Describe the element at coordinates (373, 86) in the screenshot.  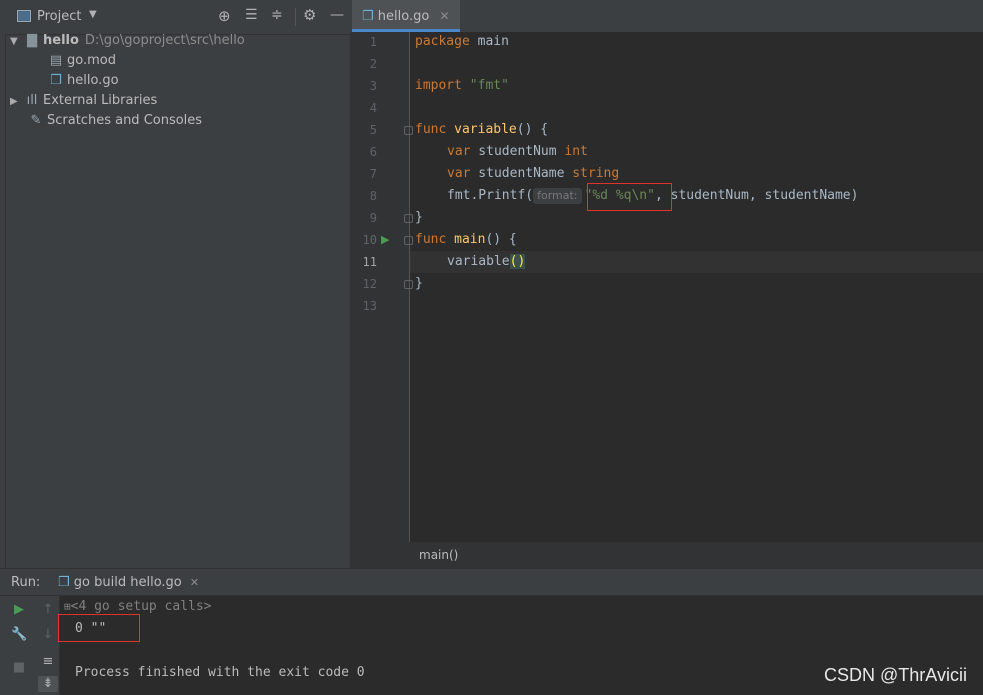
I see `line-number: 3` at that location.